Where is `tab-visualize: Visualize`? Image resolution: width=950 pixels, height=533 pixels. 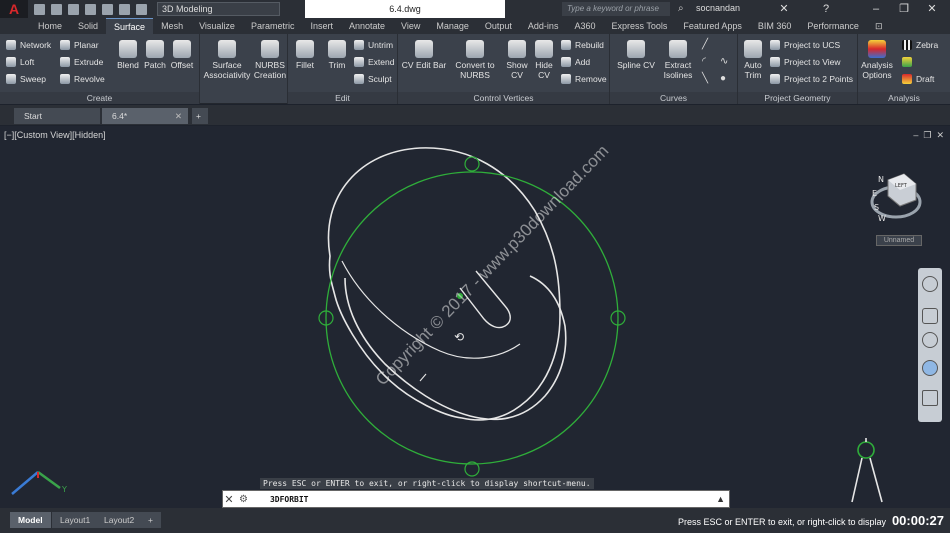
tab-visualize: Visualize is located at coordinates (217, 26).